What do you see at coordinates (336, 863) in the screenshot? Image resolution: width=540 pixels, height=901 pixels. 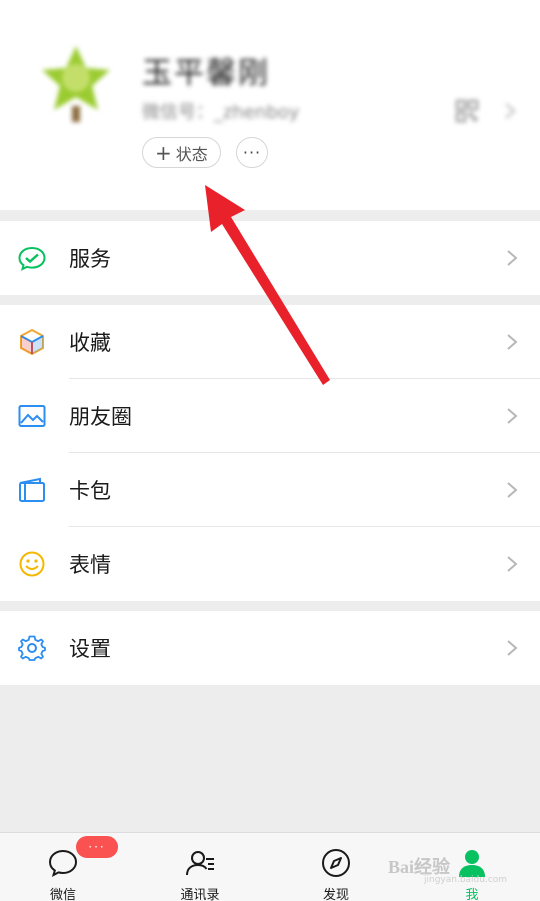 I see `compass-icon` at bounding box center [336, 863].